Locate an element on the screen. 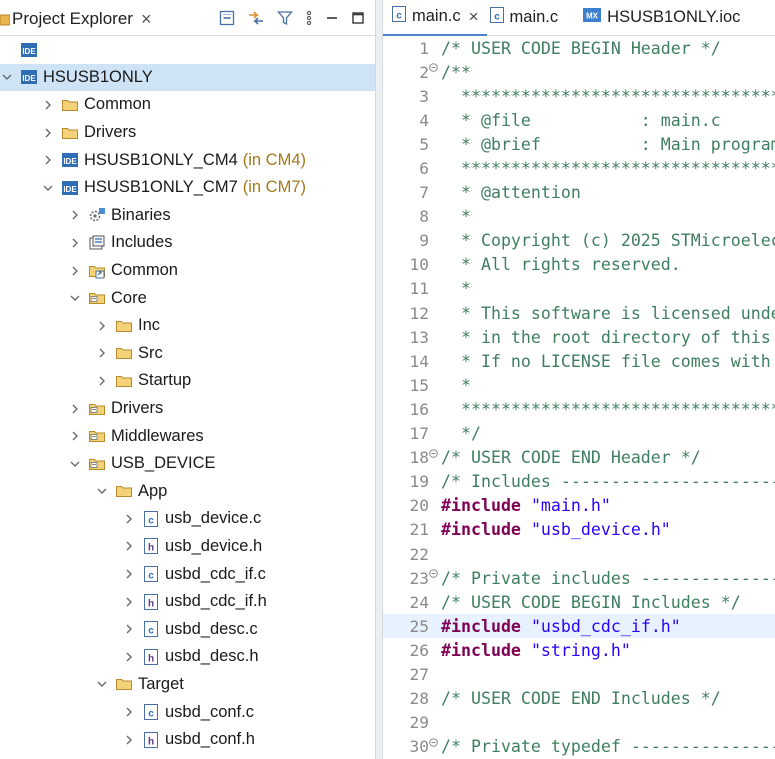 The height and width of the screenshot is (759, 775). project-explorer-tab: Project Explorer × is located at coordinates (75, 19).